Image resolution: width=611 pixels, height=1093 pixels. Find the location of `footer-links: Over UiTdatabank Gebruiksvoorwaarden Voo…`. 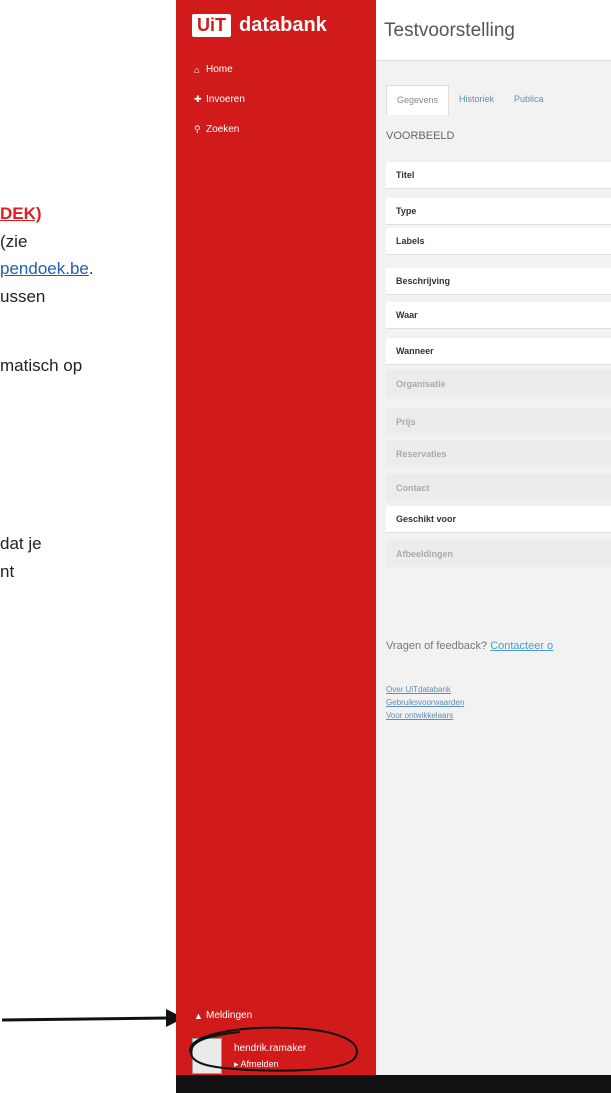

footer-links: Over UiTdatabank Gebruiksvoorwaarden Voo… is located at coordinates (425, 702).